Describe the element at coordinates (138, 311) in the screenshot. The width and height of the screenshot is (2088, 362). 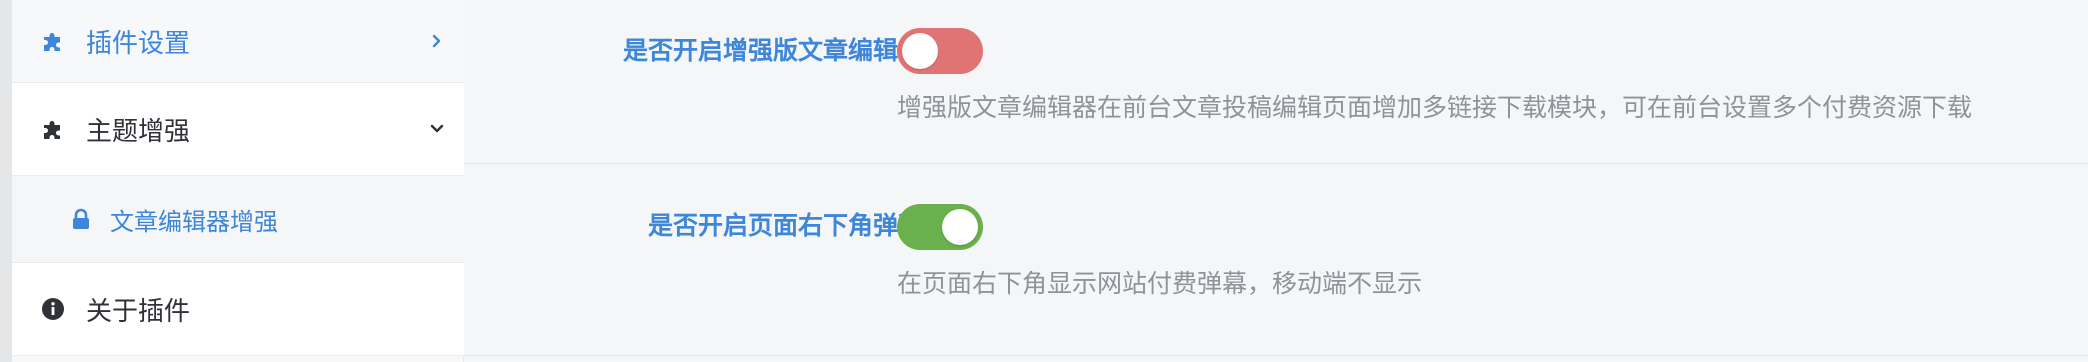
I see `sidebar-item-label: 关于插件` at that location.